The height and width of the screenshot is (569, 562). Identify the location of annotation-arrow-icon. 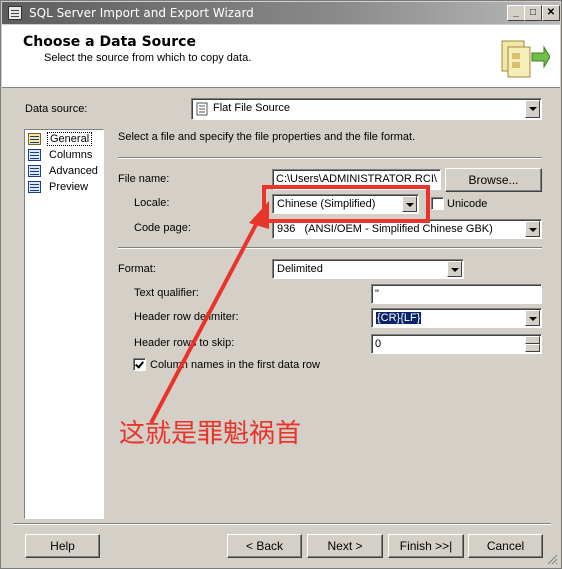
(209, 312).